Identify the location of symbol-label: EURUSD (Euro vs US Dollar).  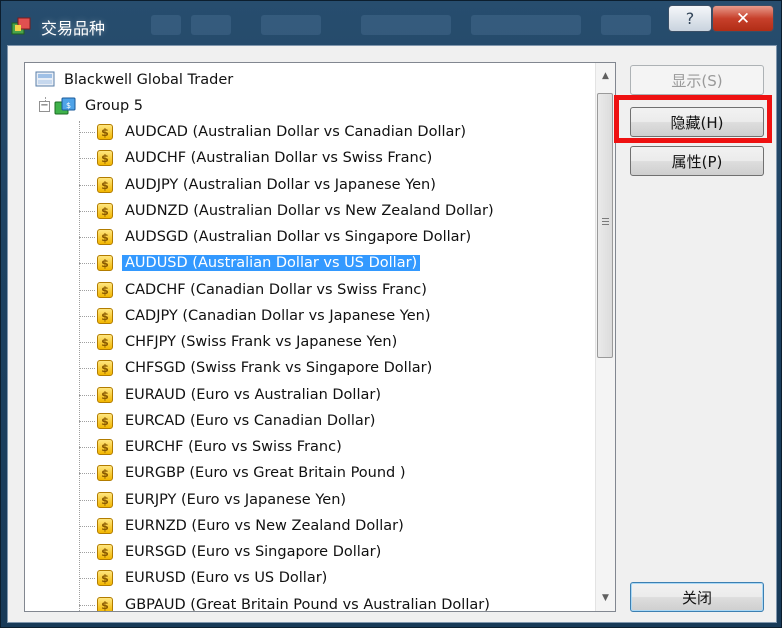
(226, 578).